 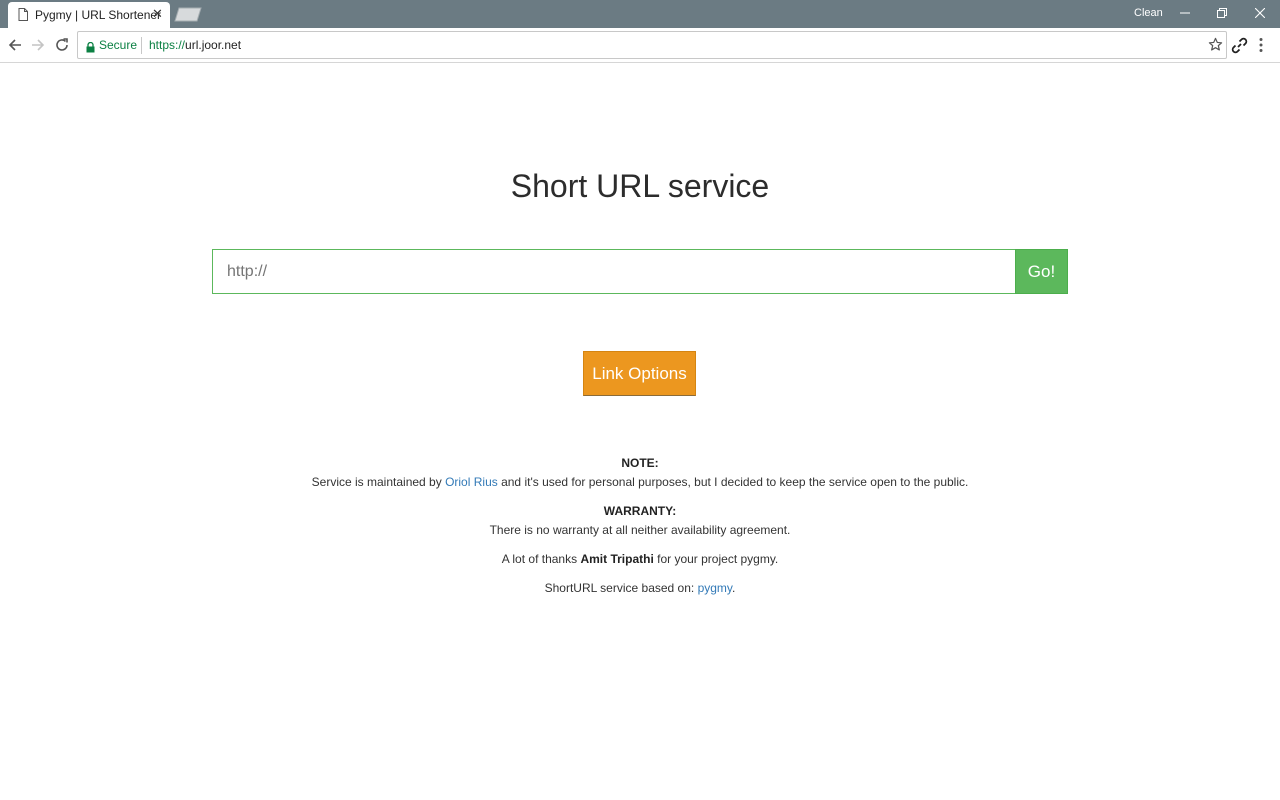 I want to click on back-button, so click(x=15, y=45).